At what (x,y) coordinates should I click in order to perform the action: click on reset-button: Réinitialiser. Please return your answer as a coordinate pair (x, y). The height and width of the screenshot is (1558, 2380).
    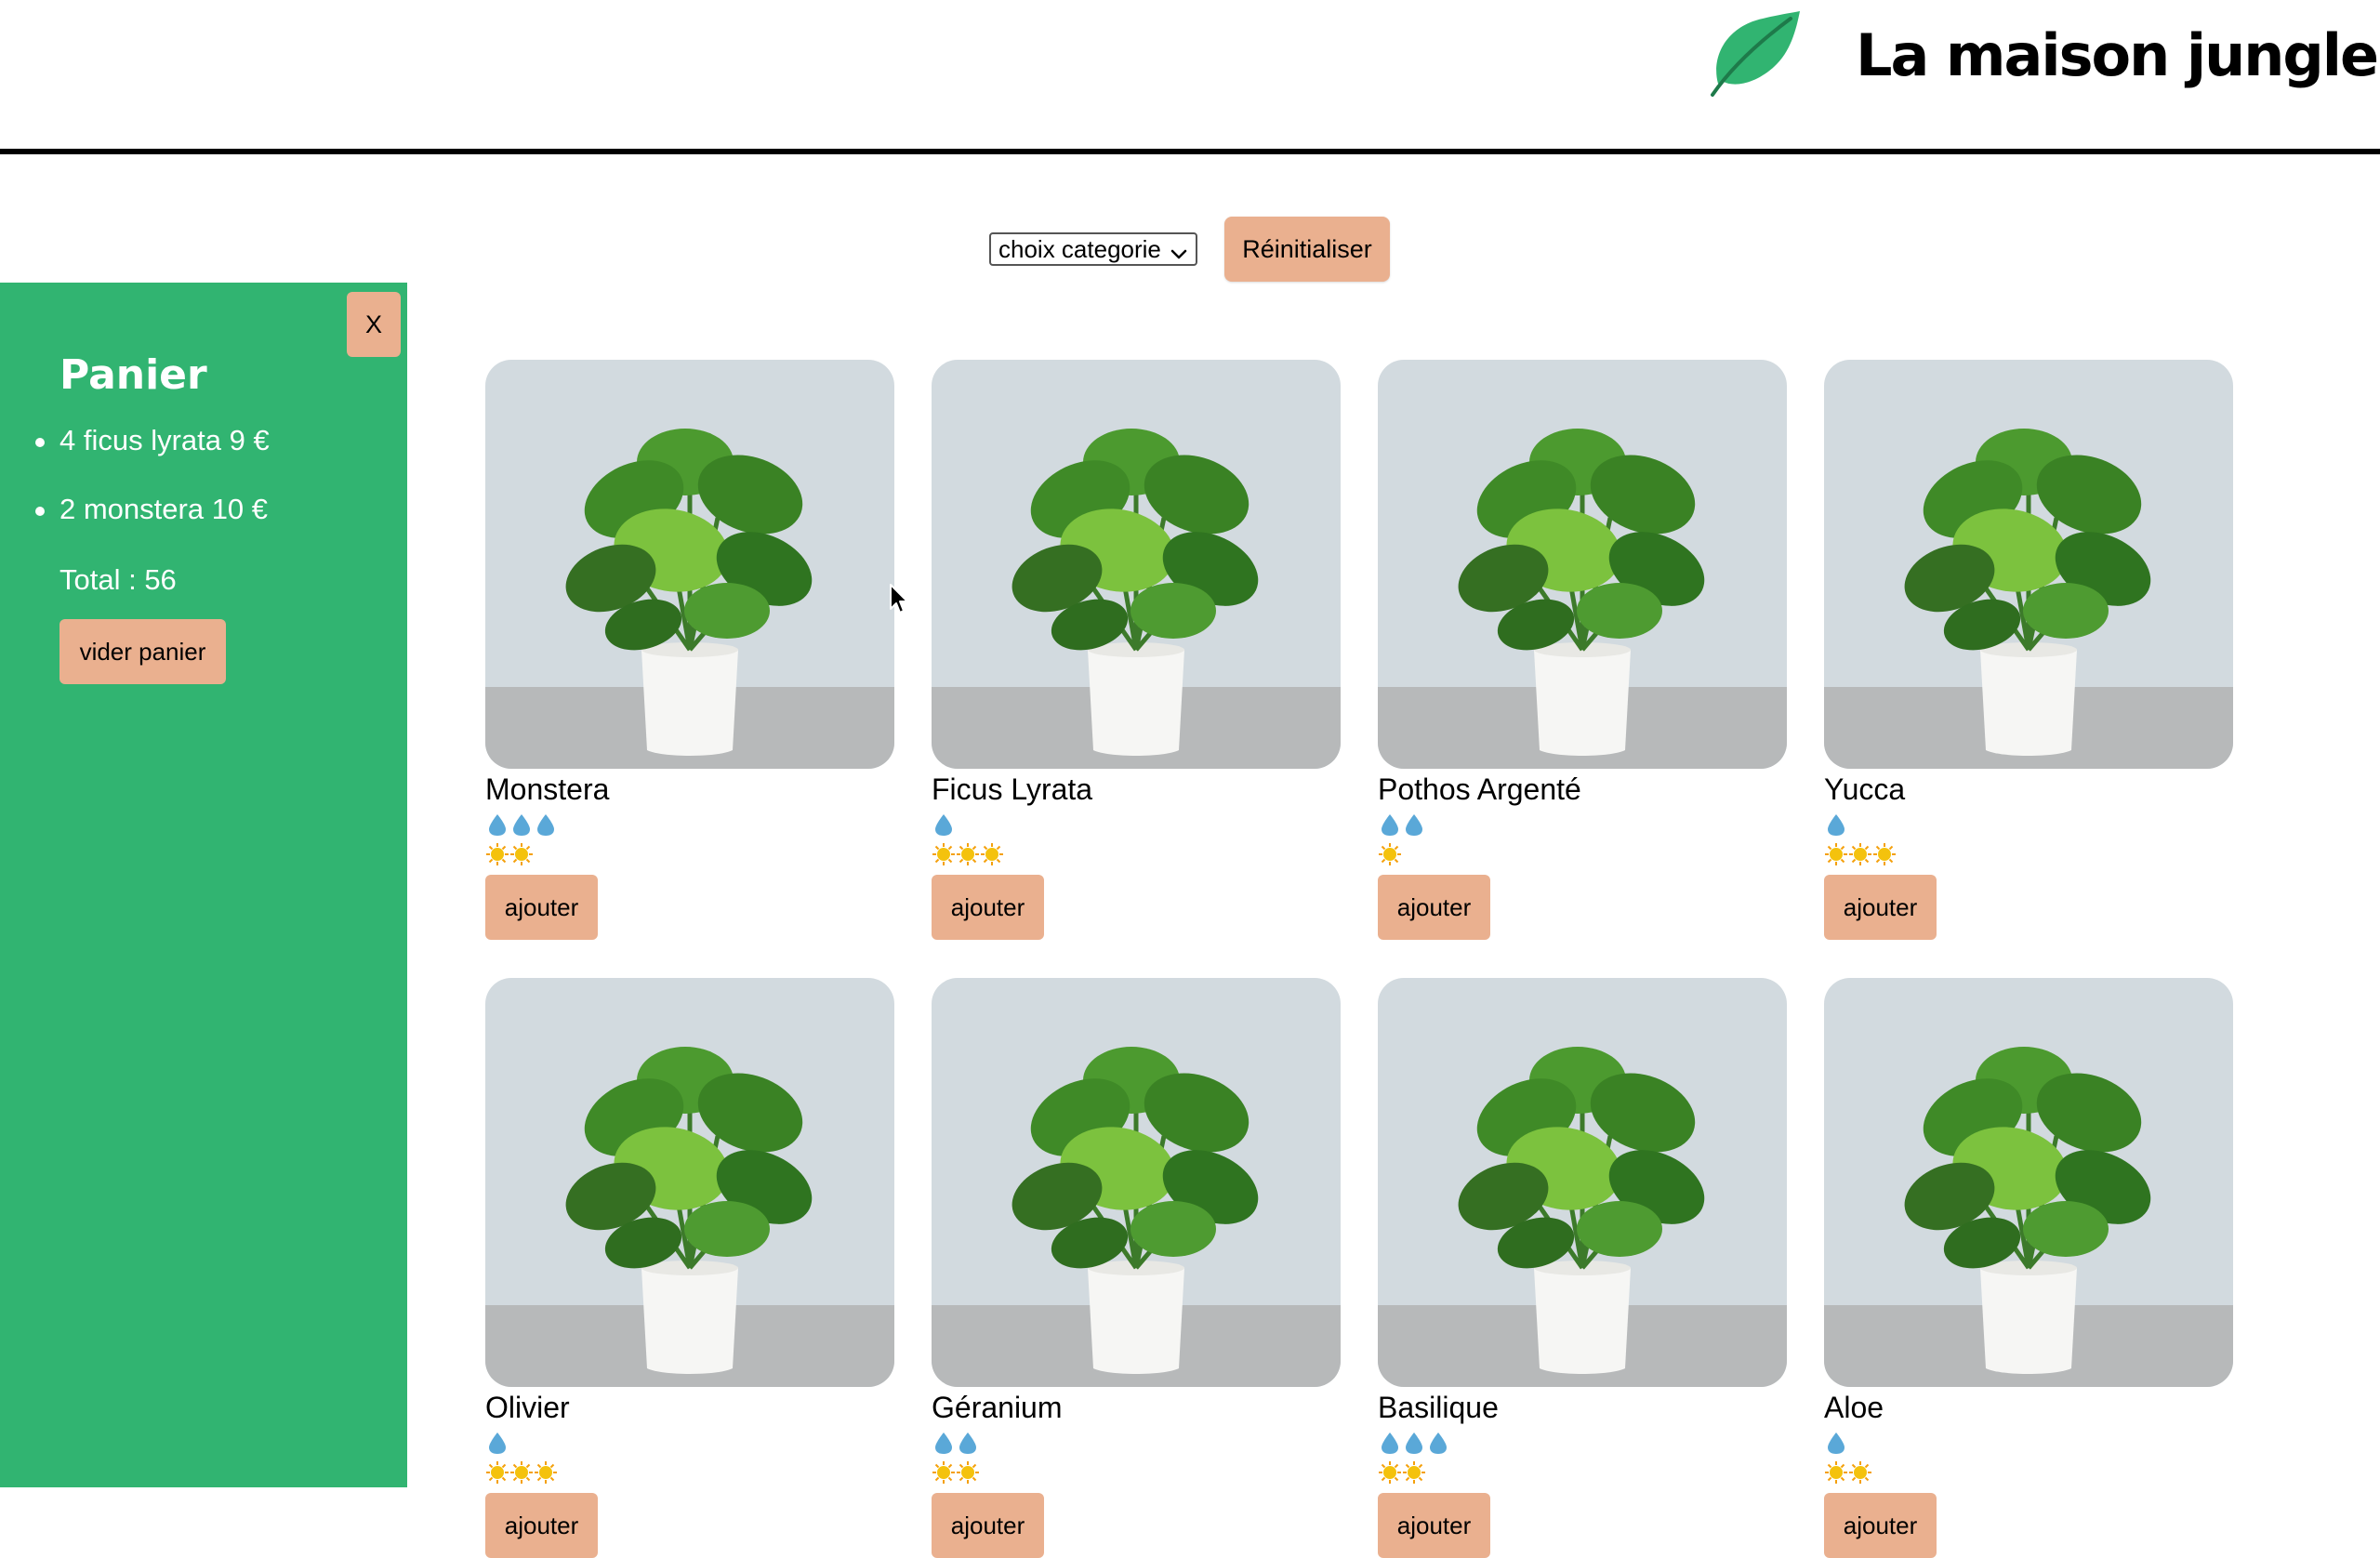
    Looking at the image, I should click on (1307, 249).